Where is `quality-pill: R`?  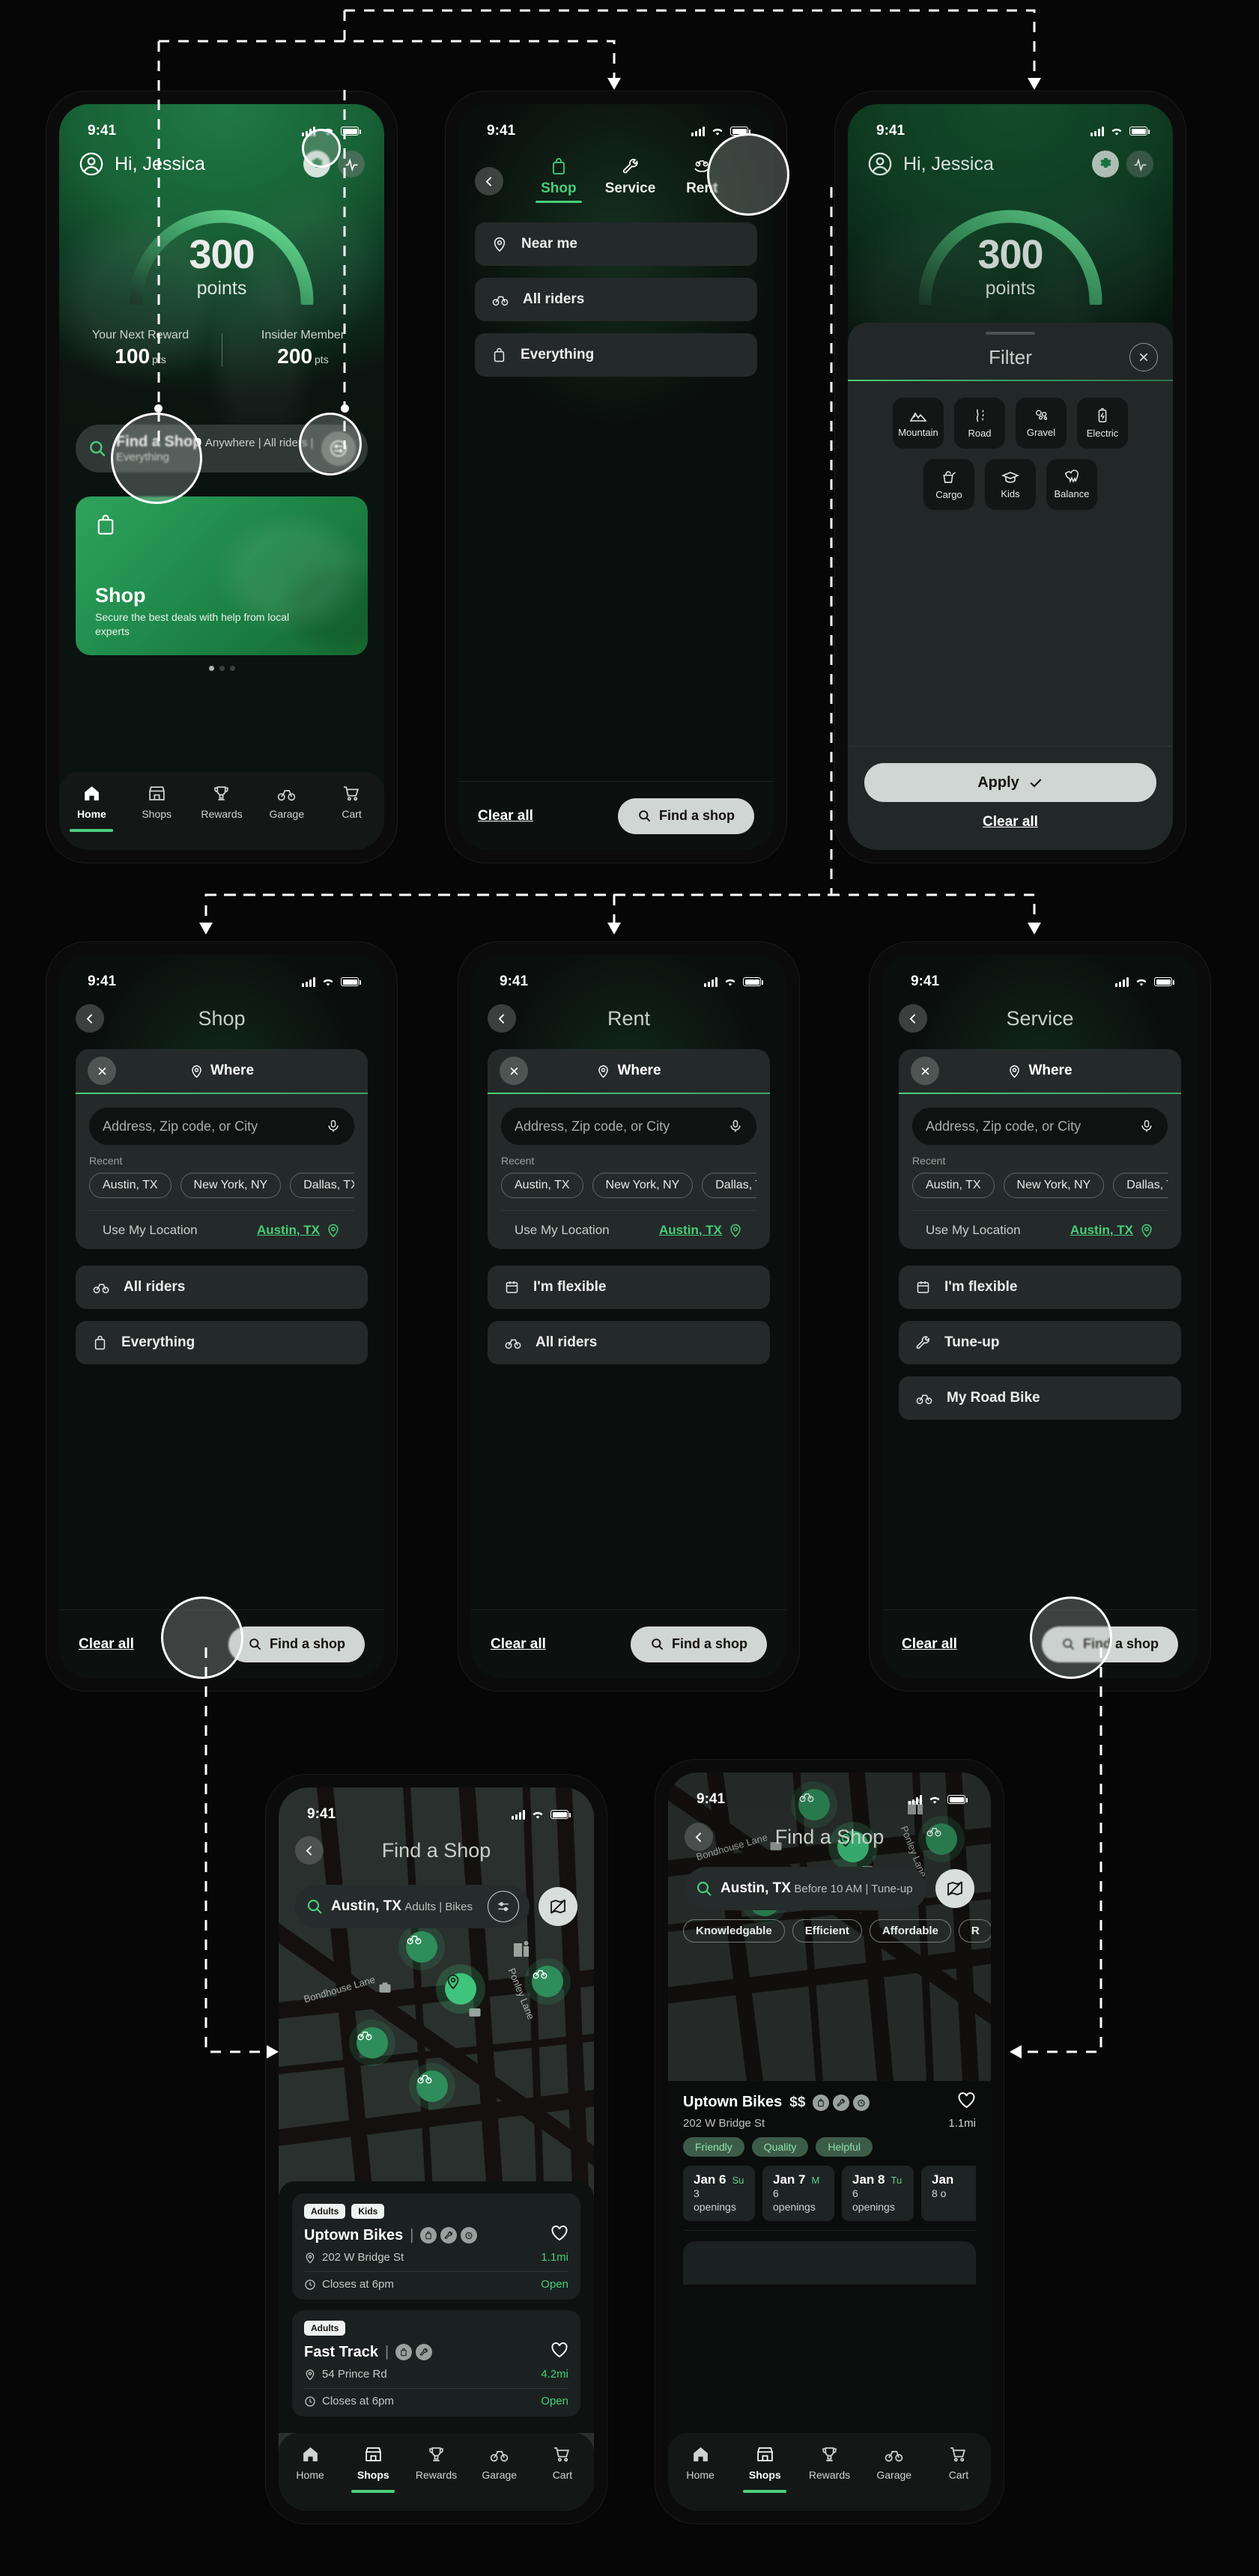 quality-pill: R is located at coordinates (975, 1930).